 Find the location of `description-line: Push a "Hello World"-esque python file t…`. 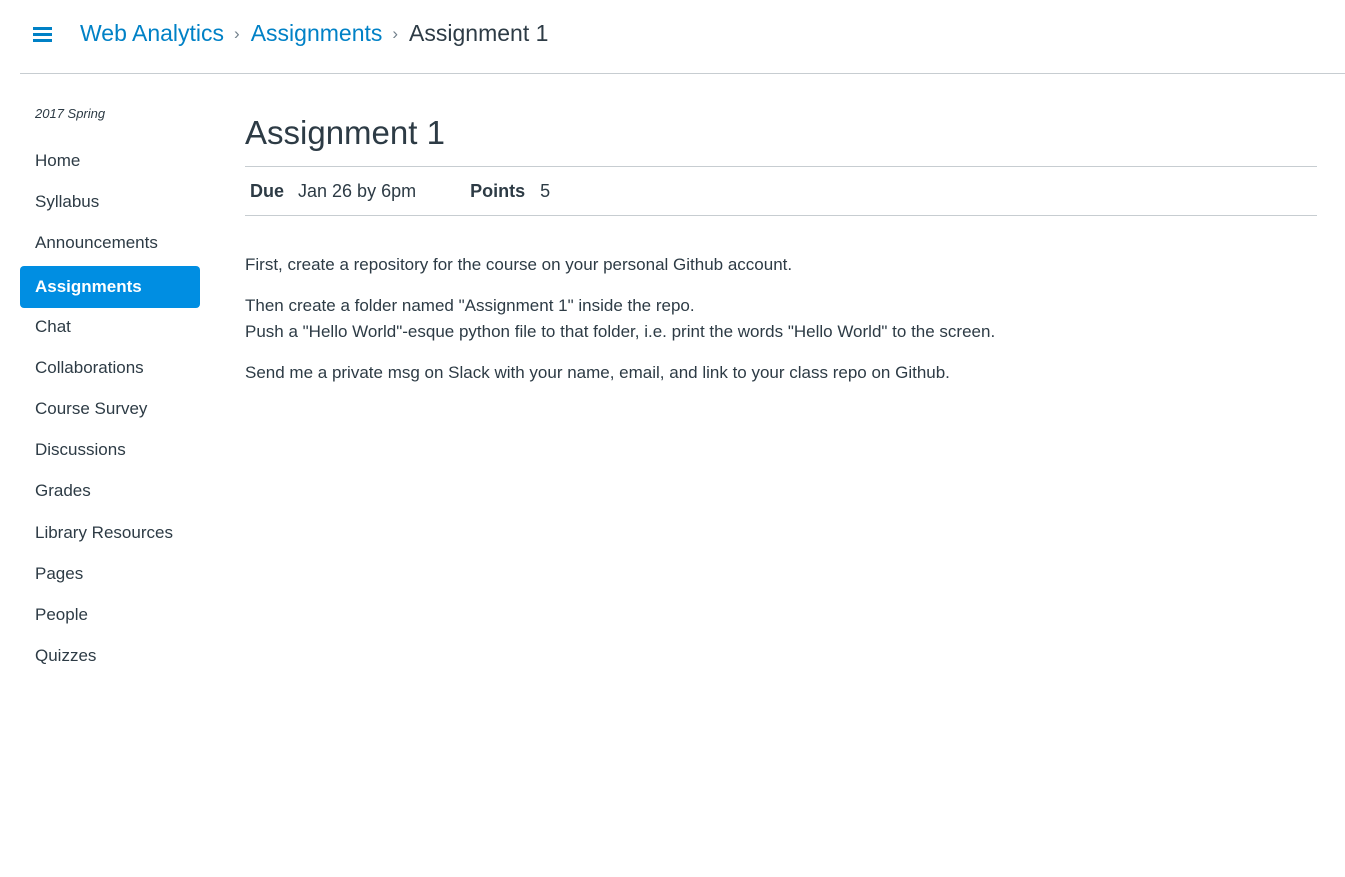

description-line: Push a "Hello World"-esque python file t… is located at coordinates (620, 331).